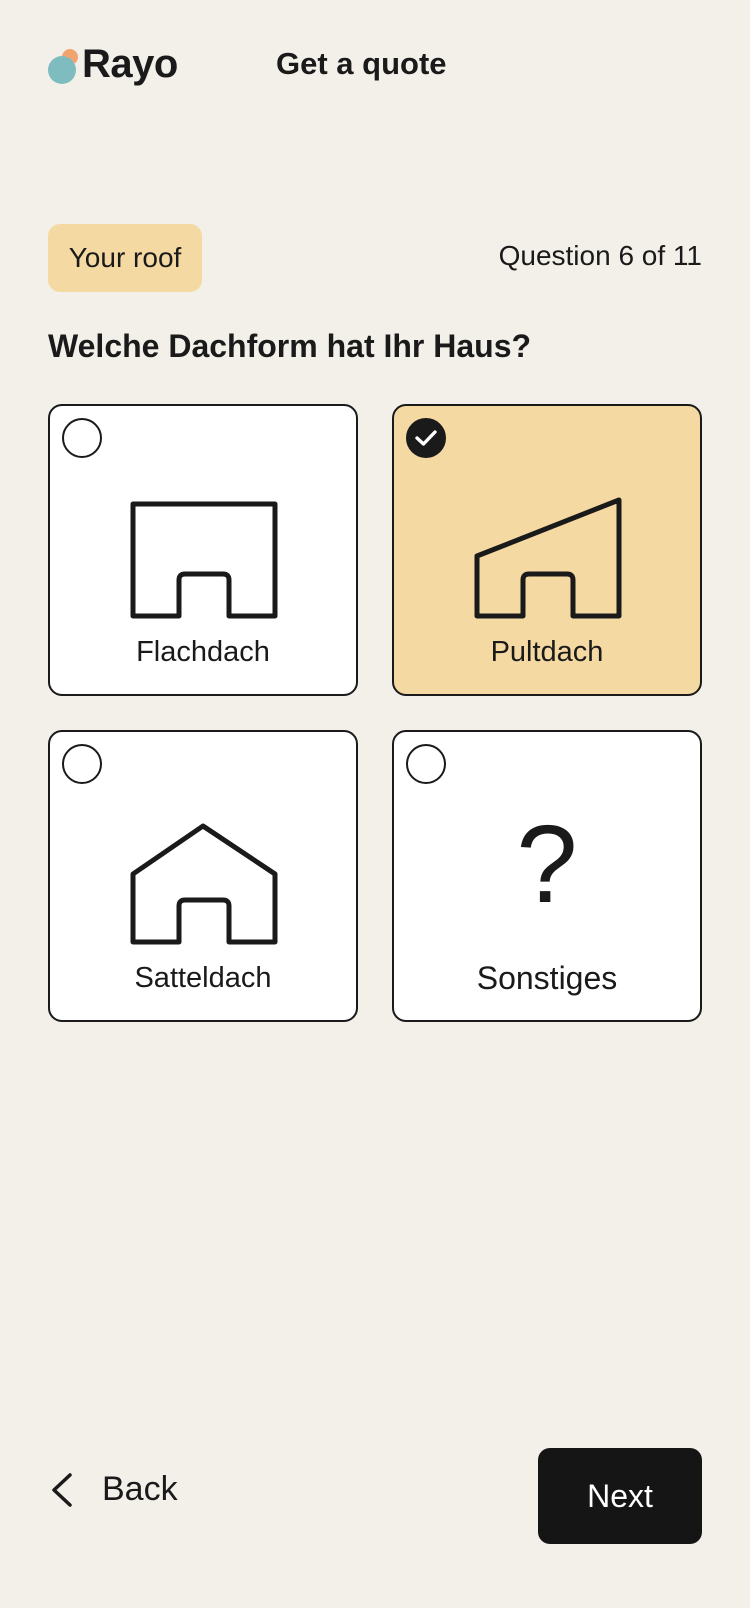 This screenshot has width=750, height=1608. I want to click on option-label: Pultdach, so click(547, 652).